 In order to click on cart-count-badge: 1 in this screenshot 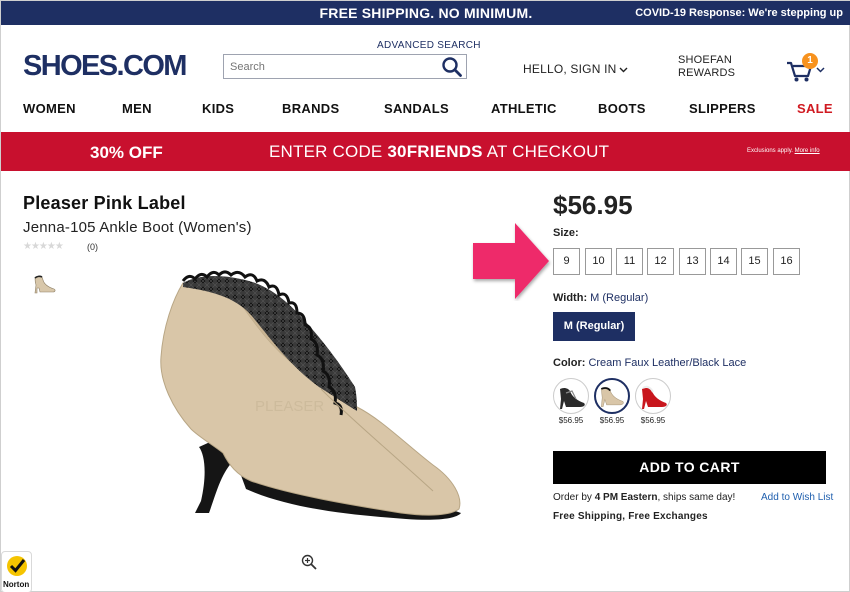, I will do `click(810, 61)`.